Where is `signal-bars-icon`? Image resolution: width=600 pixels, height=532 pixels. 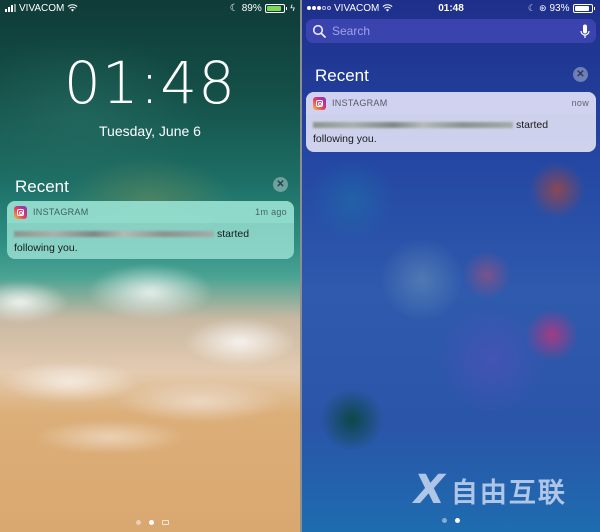
signal-bars-icon is located at coordinates (10, 8).